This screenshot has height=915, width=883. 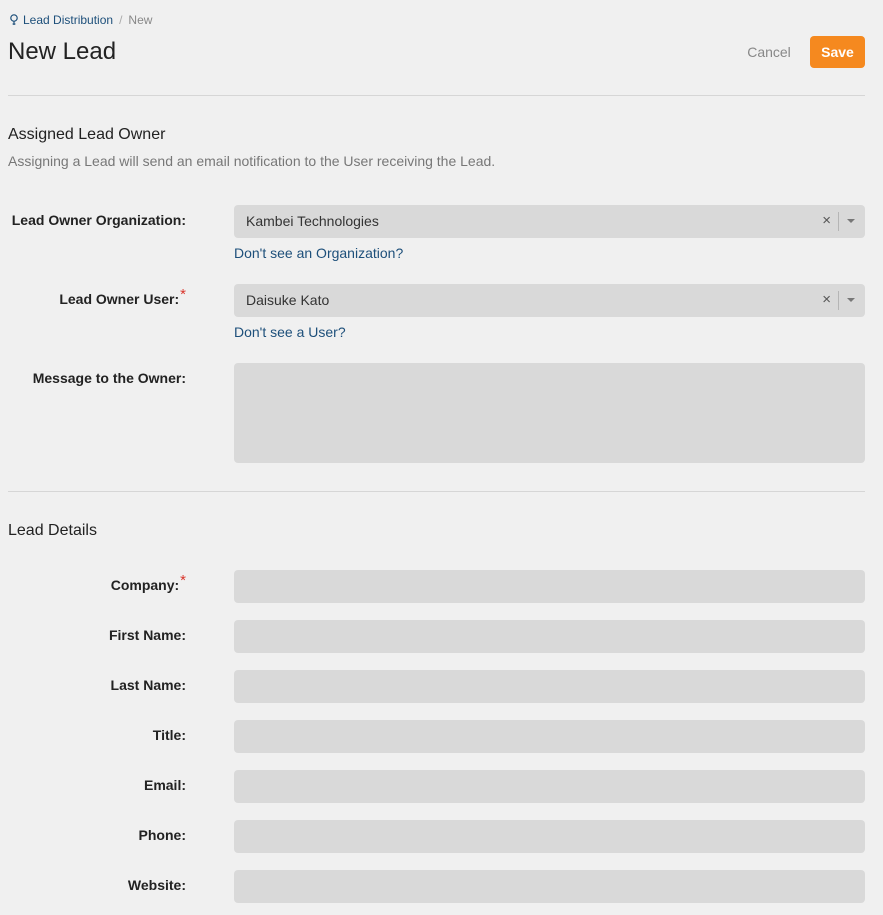 What do you see at coordinates (549, 736) in the screenshot?
I see `title-input` at bounding box center [549, 736].